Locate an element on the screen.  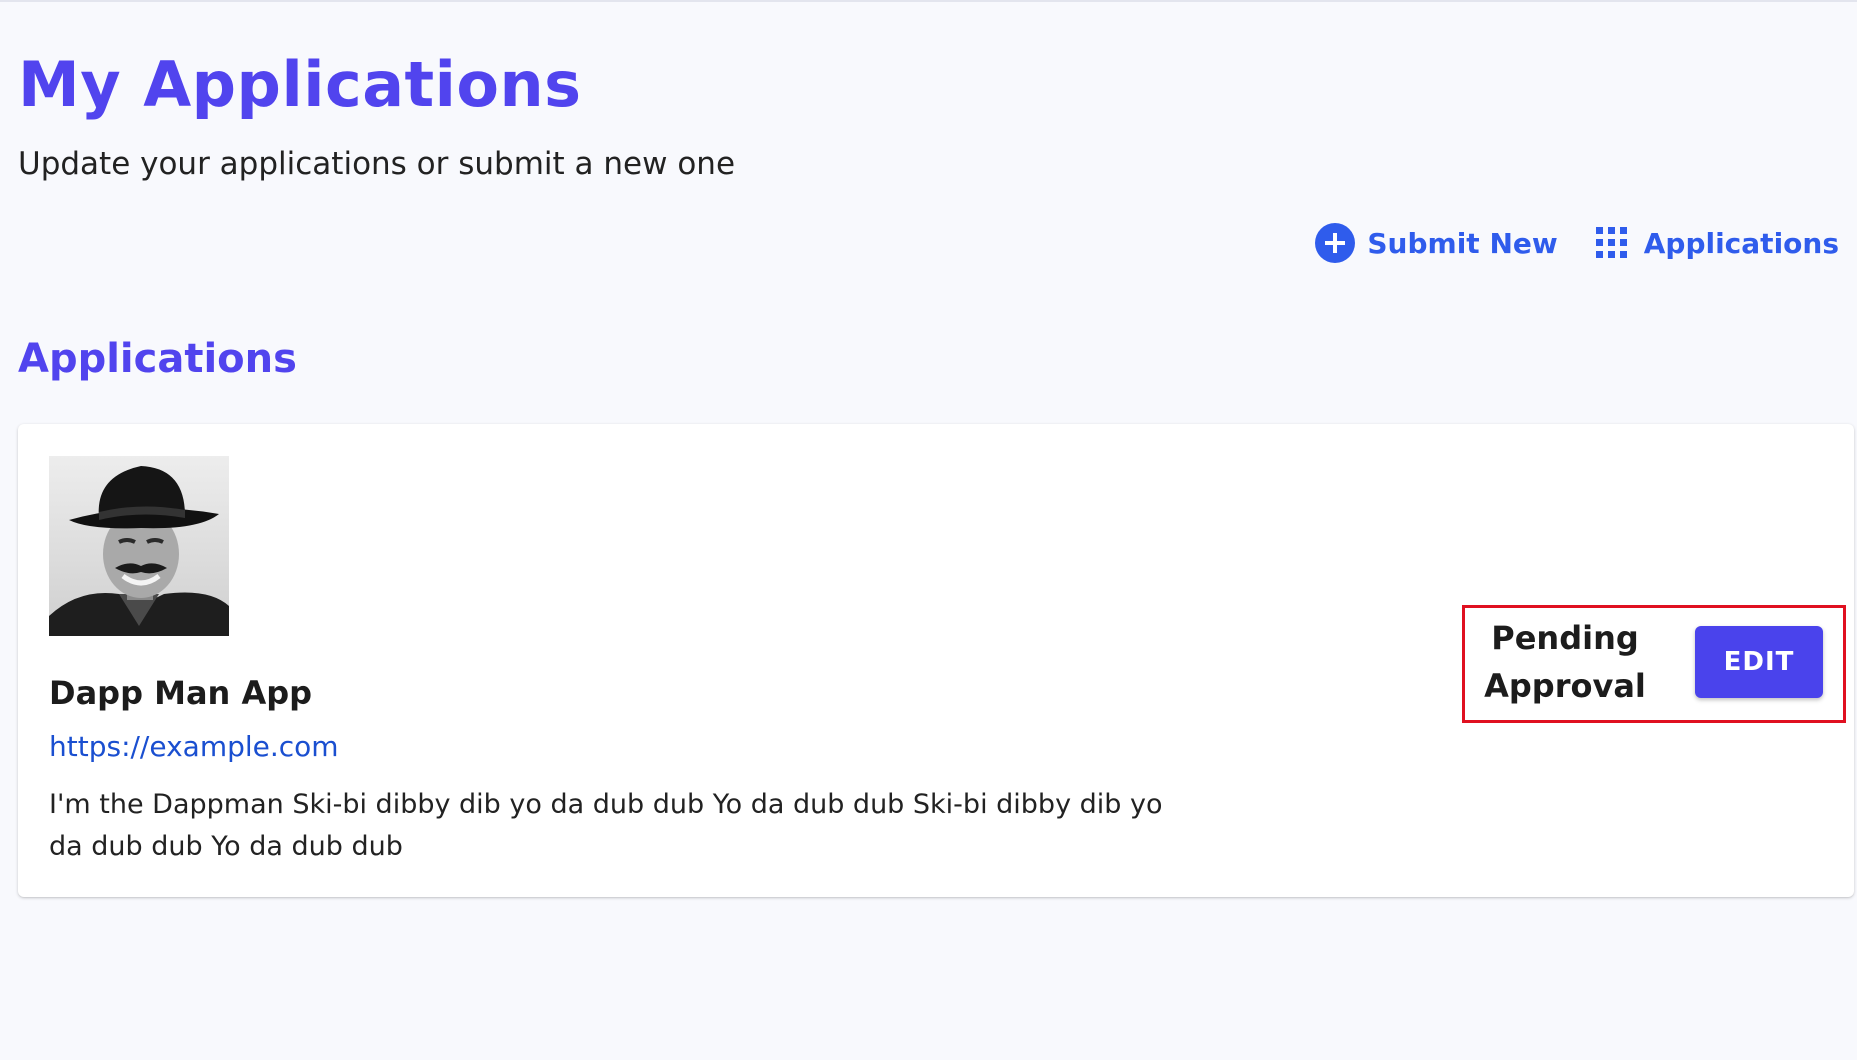
submit-new-link: Submit New is located at coordinates (1436, 243).